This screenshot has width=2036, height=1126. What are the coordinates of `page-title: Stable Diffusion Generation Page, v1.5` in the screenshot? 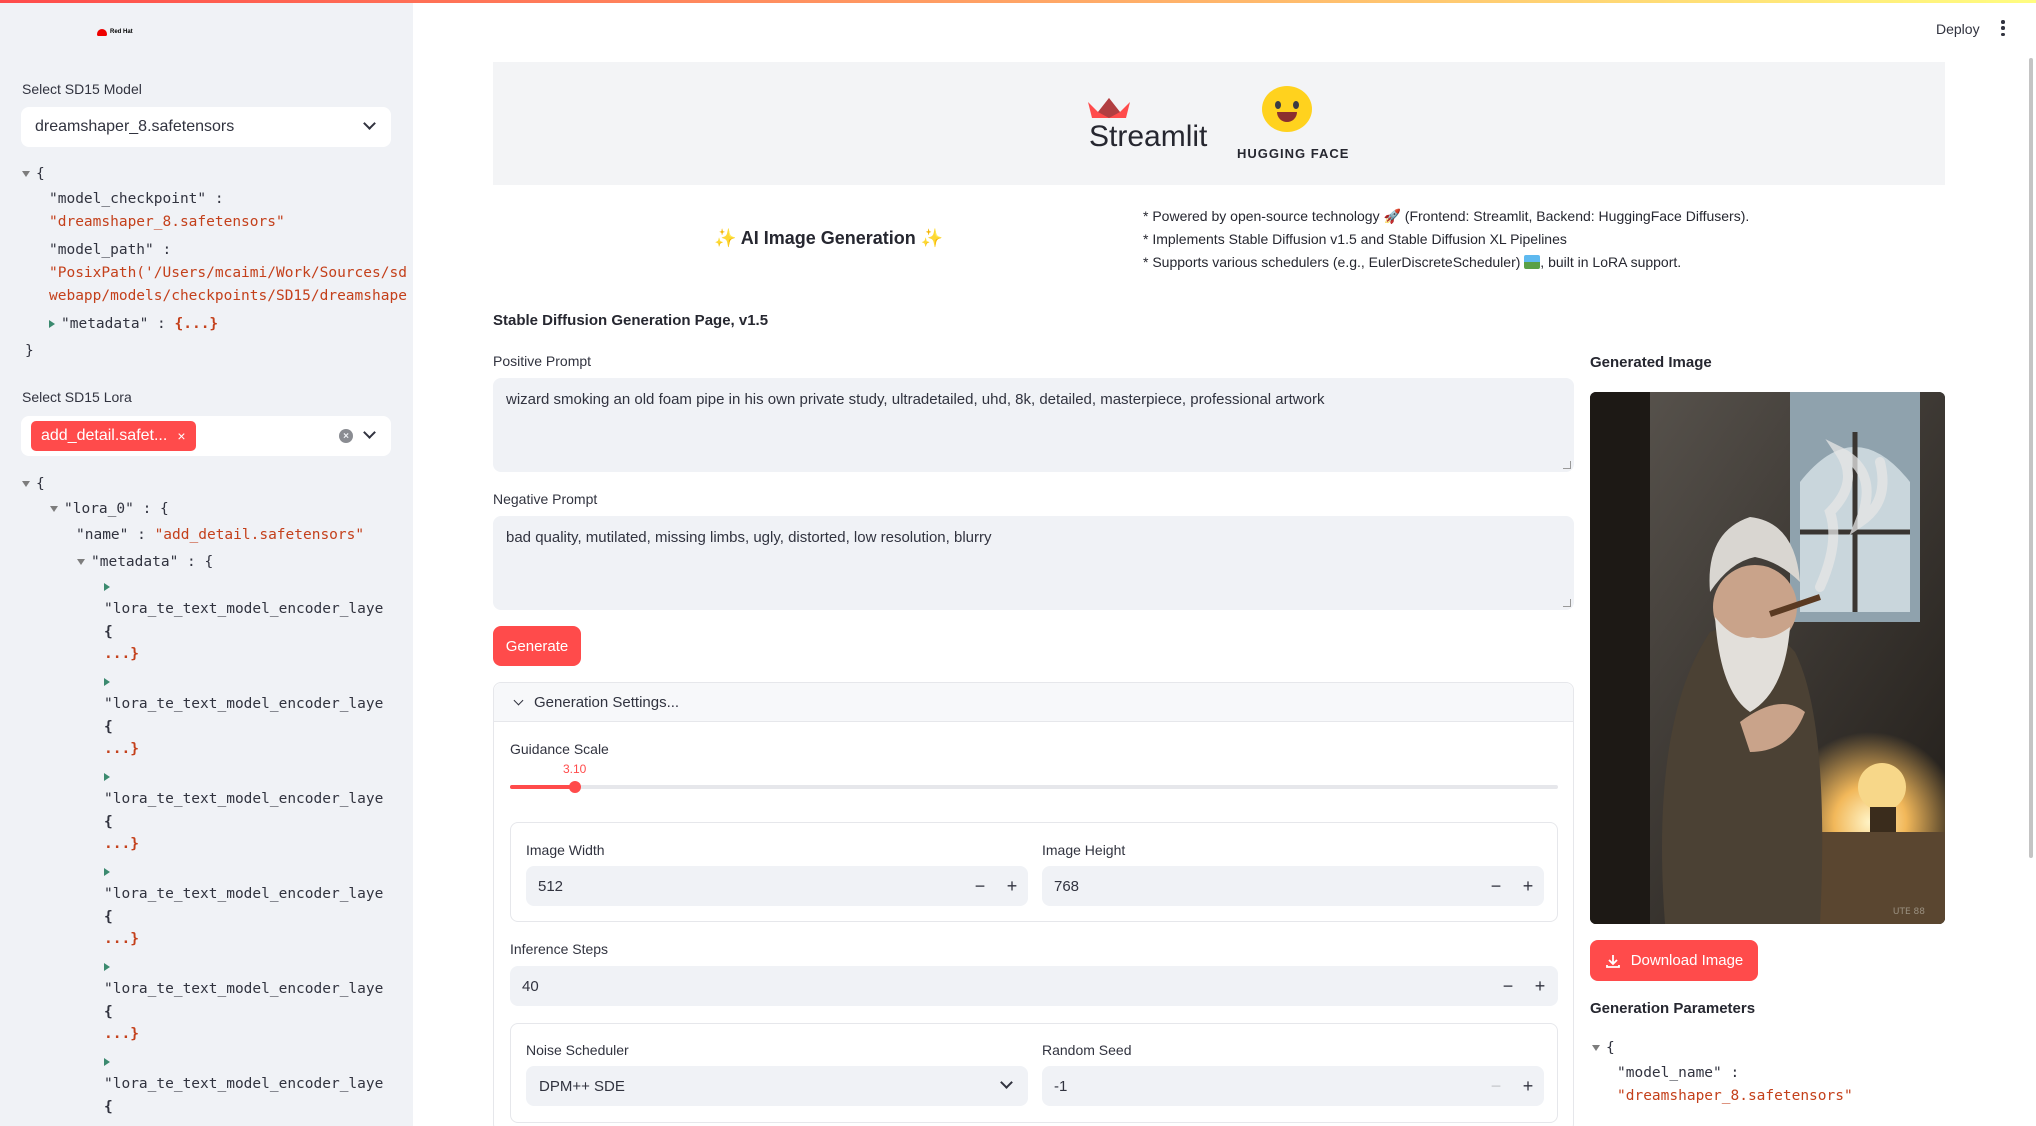 It's located at (631, 320).